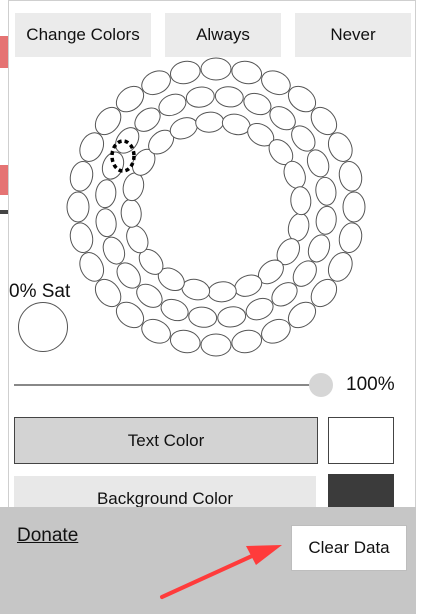 This screenshot has height=614, width=424. I want to click on text-color-button: Text Color, so click(166, 440).